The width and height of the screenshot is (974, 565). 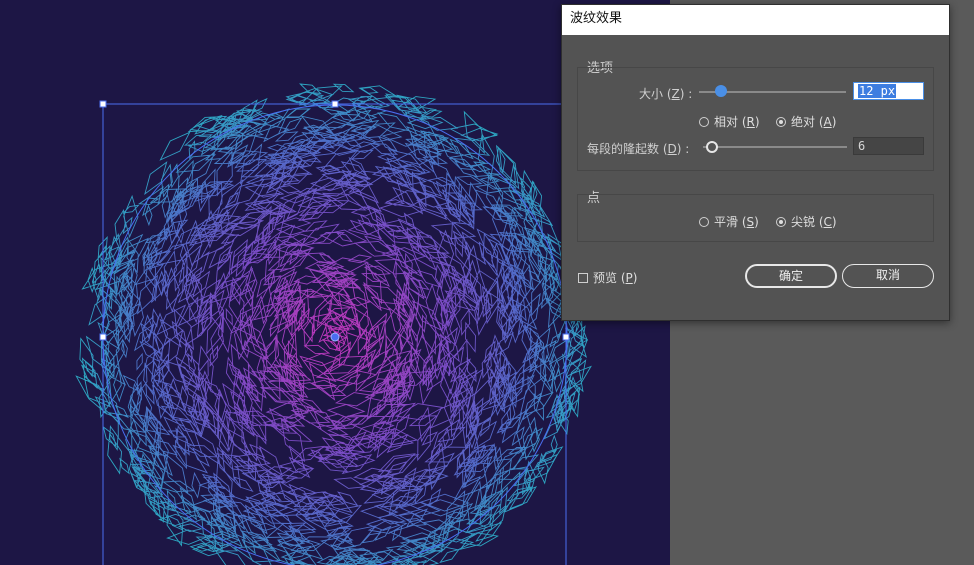 What do you see at coordinates (566, 337) in the screenshot?
I see `resize-handle-right` at bounding box center [566, 337].